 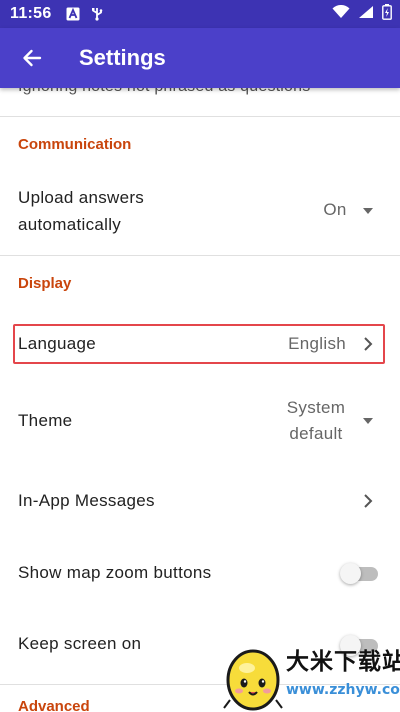 I want to click on signal-icon, so click(x=366, y=14).